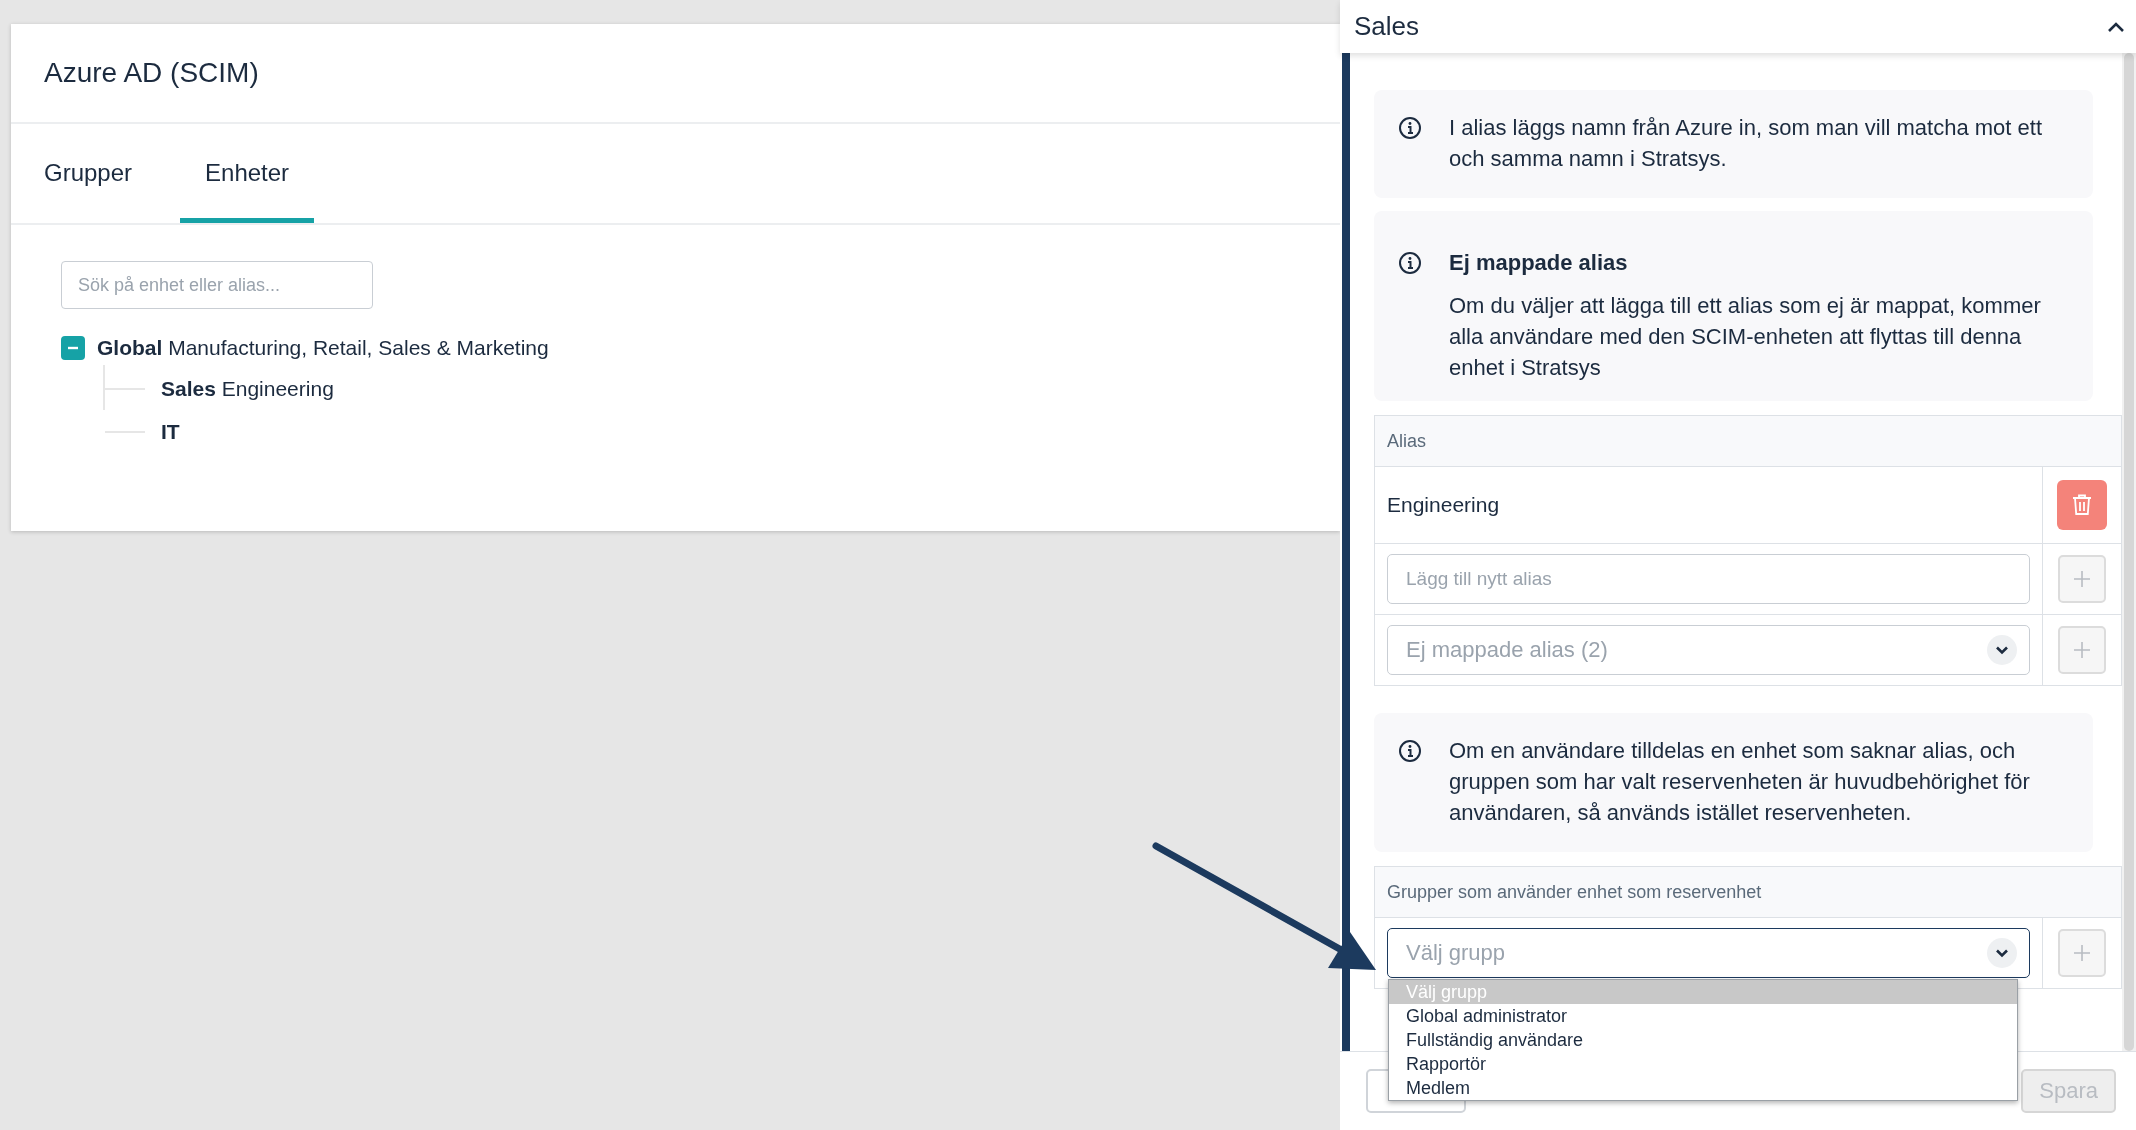  I want to click on panel-title: Sales, so click(1387, 26).